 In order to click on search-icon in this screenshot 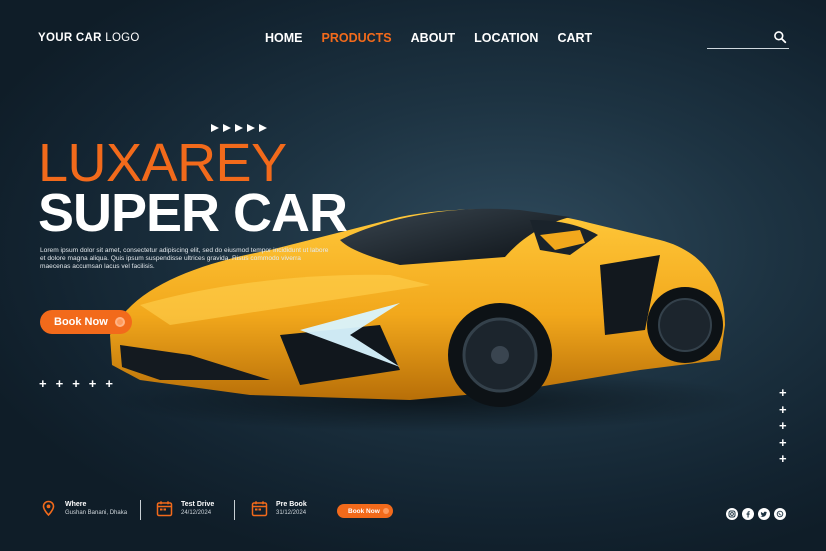, I will do `click(780, 37)`.